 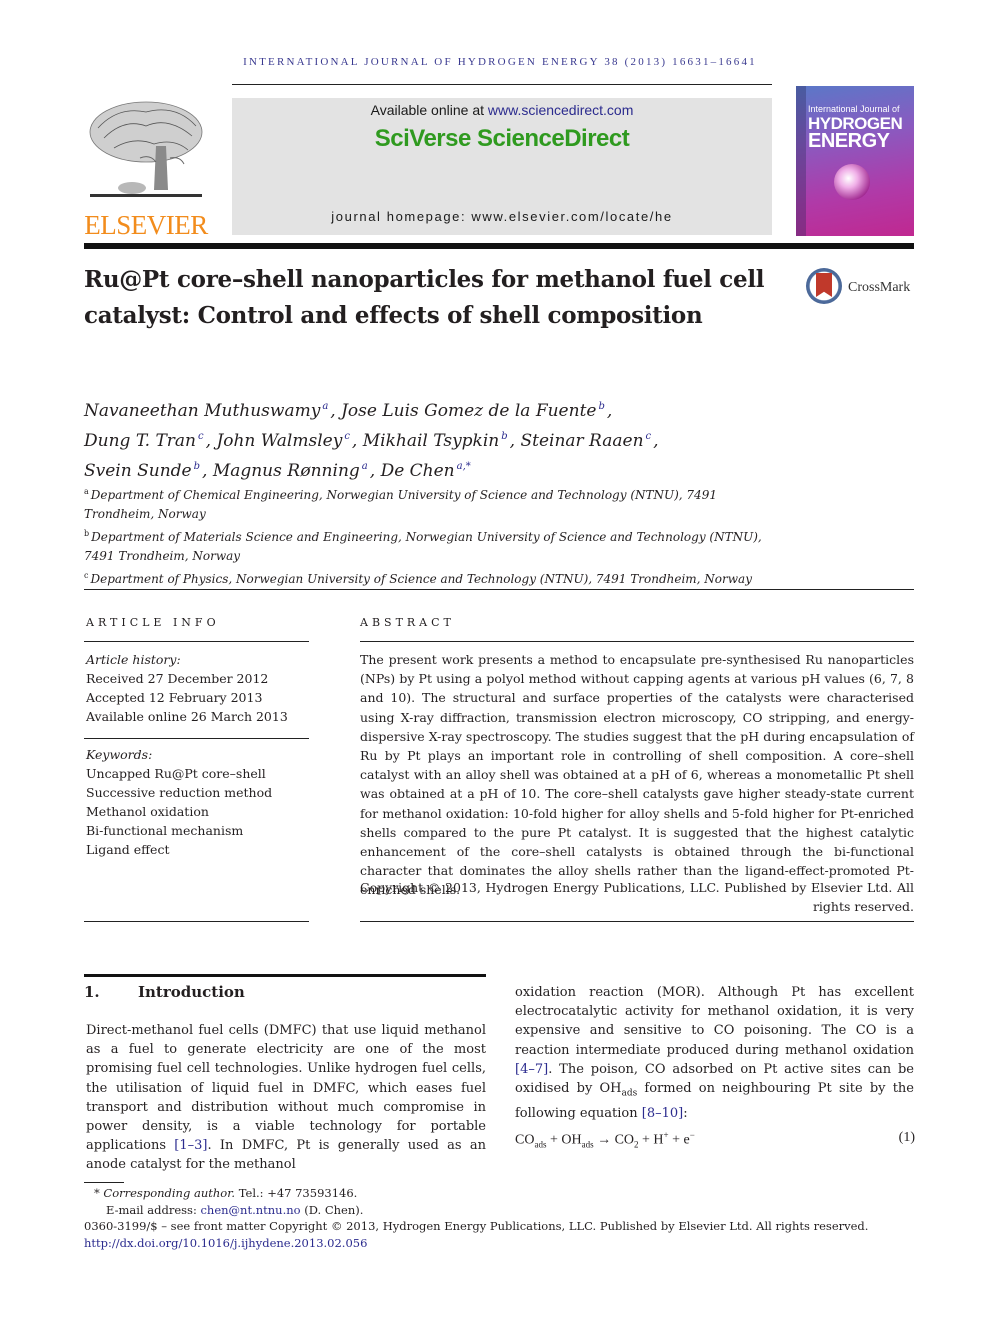 I want to click on author: Steinar Raaen c, so click(x=586, y=441).